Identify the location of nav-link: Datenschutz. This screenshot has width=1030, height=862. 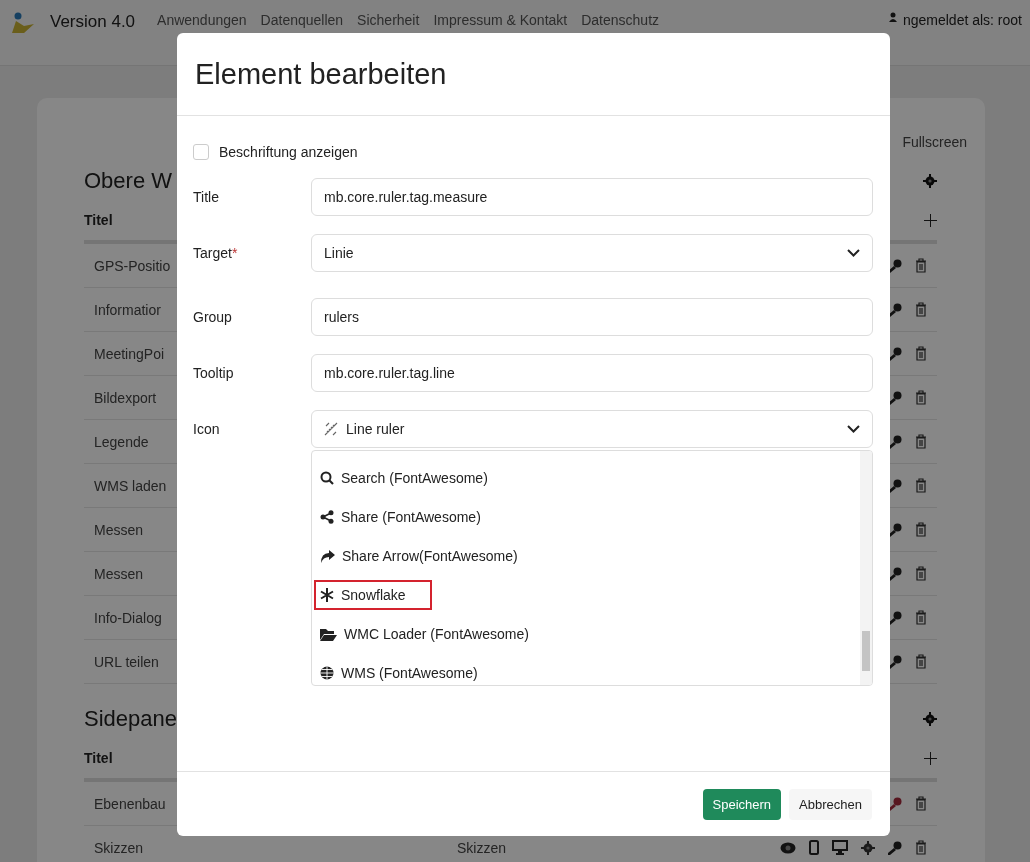
(620, 20).